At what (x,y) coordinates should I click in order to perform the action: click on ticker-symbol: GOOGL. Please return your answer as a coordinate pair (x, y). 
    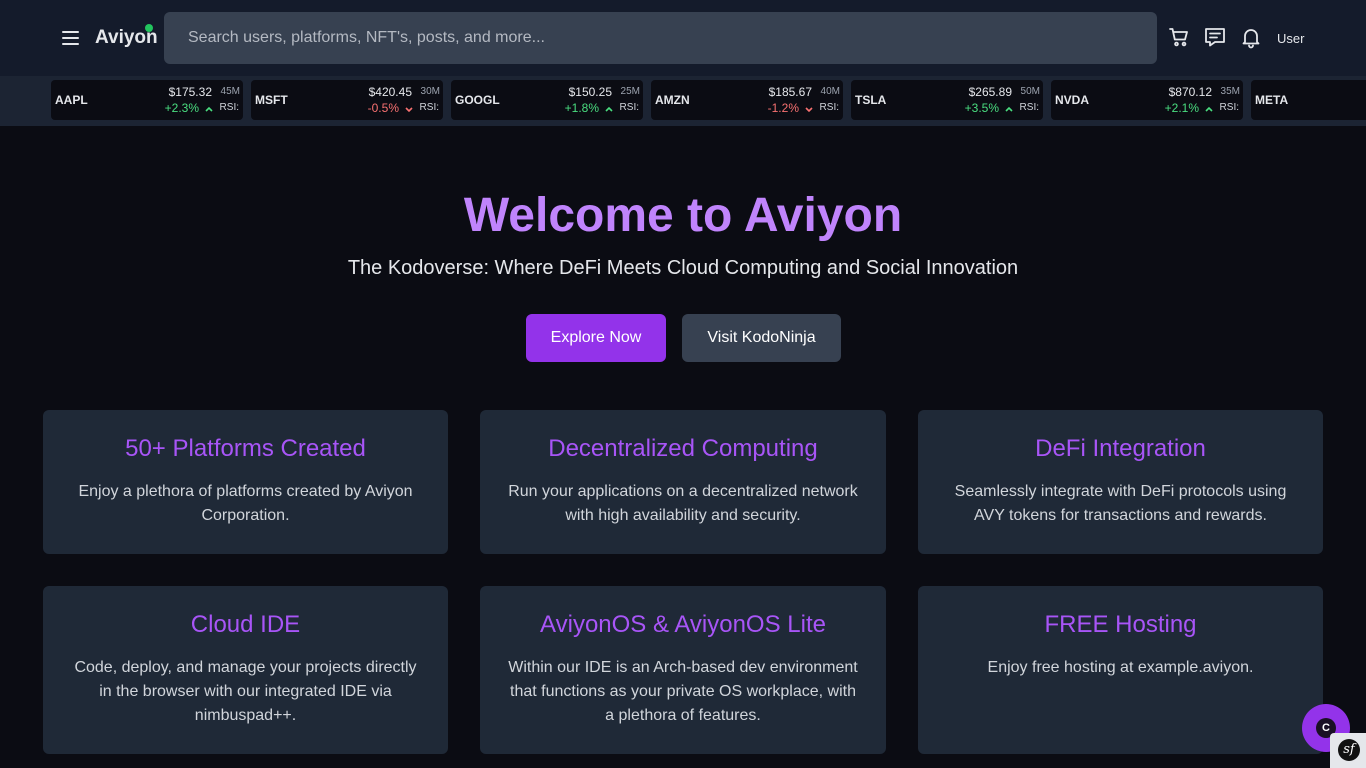
    Looking at the image, I should click on (477, 100).